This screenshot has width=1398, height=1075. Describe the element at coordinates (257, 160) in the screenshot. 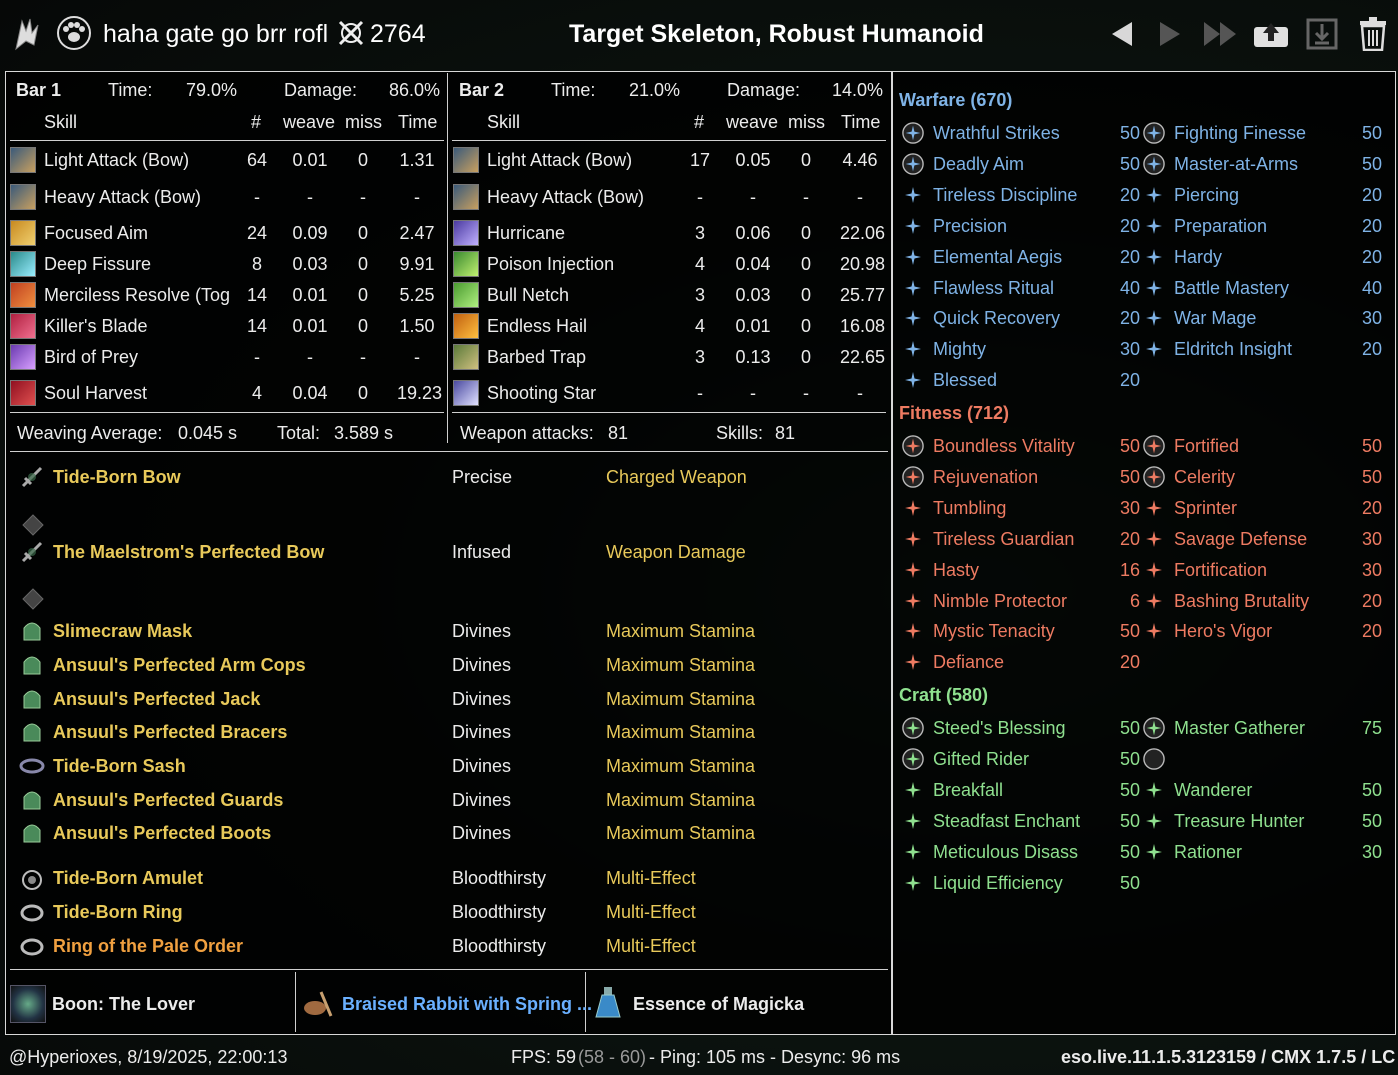

I see `skill-count: 64` at that location.